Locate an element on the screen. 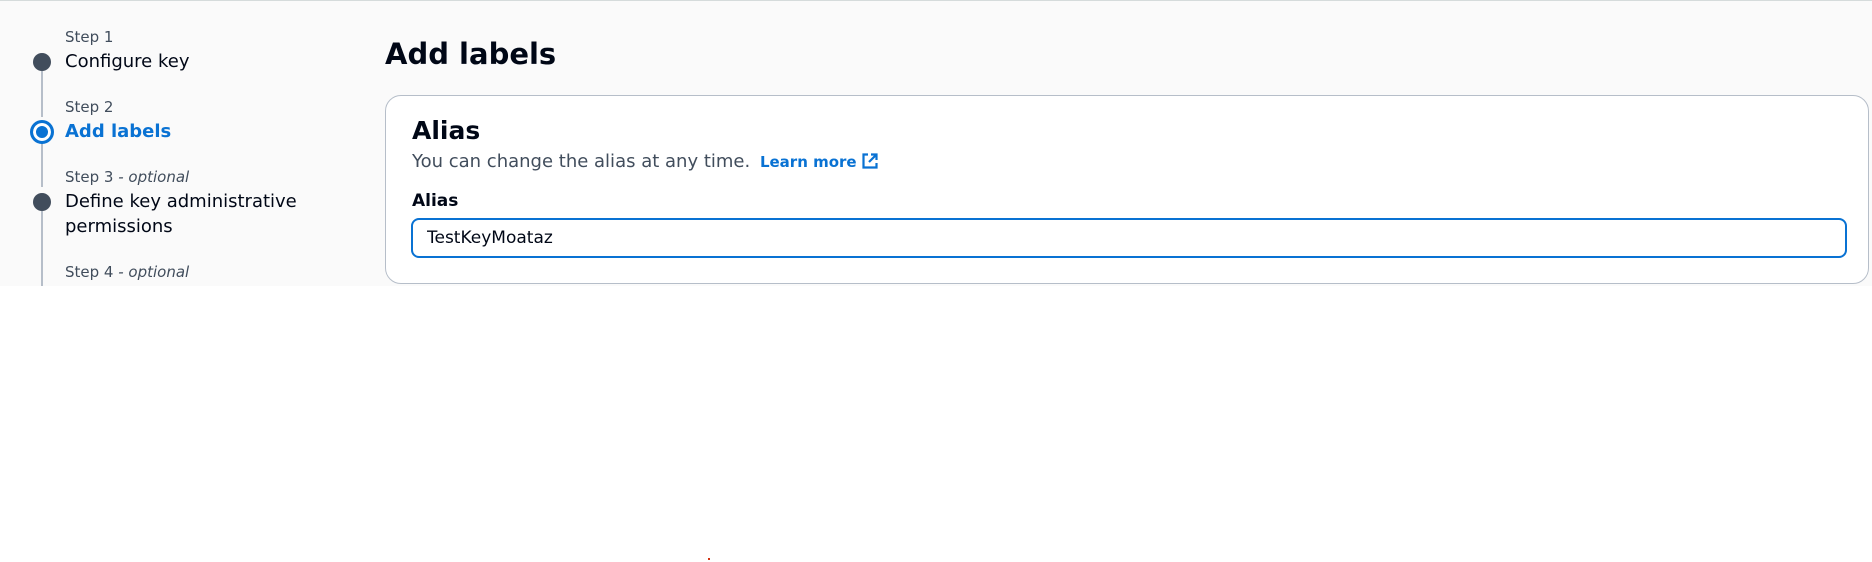 The image size is (1872, 562). section-title: Alias is located at coordinates (446, 130).